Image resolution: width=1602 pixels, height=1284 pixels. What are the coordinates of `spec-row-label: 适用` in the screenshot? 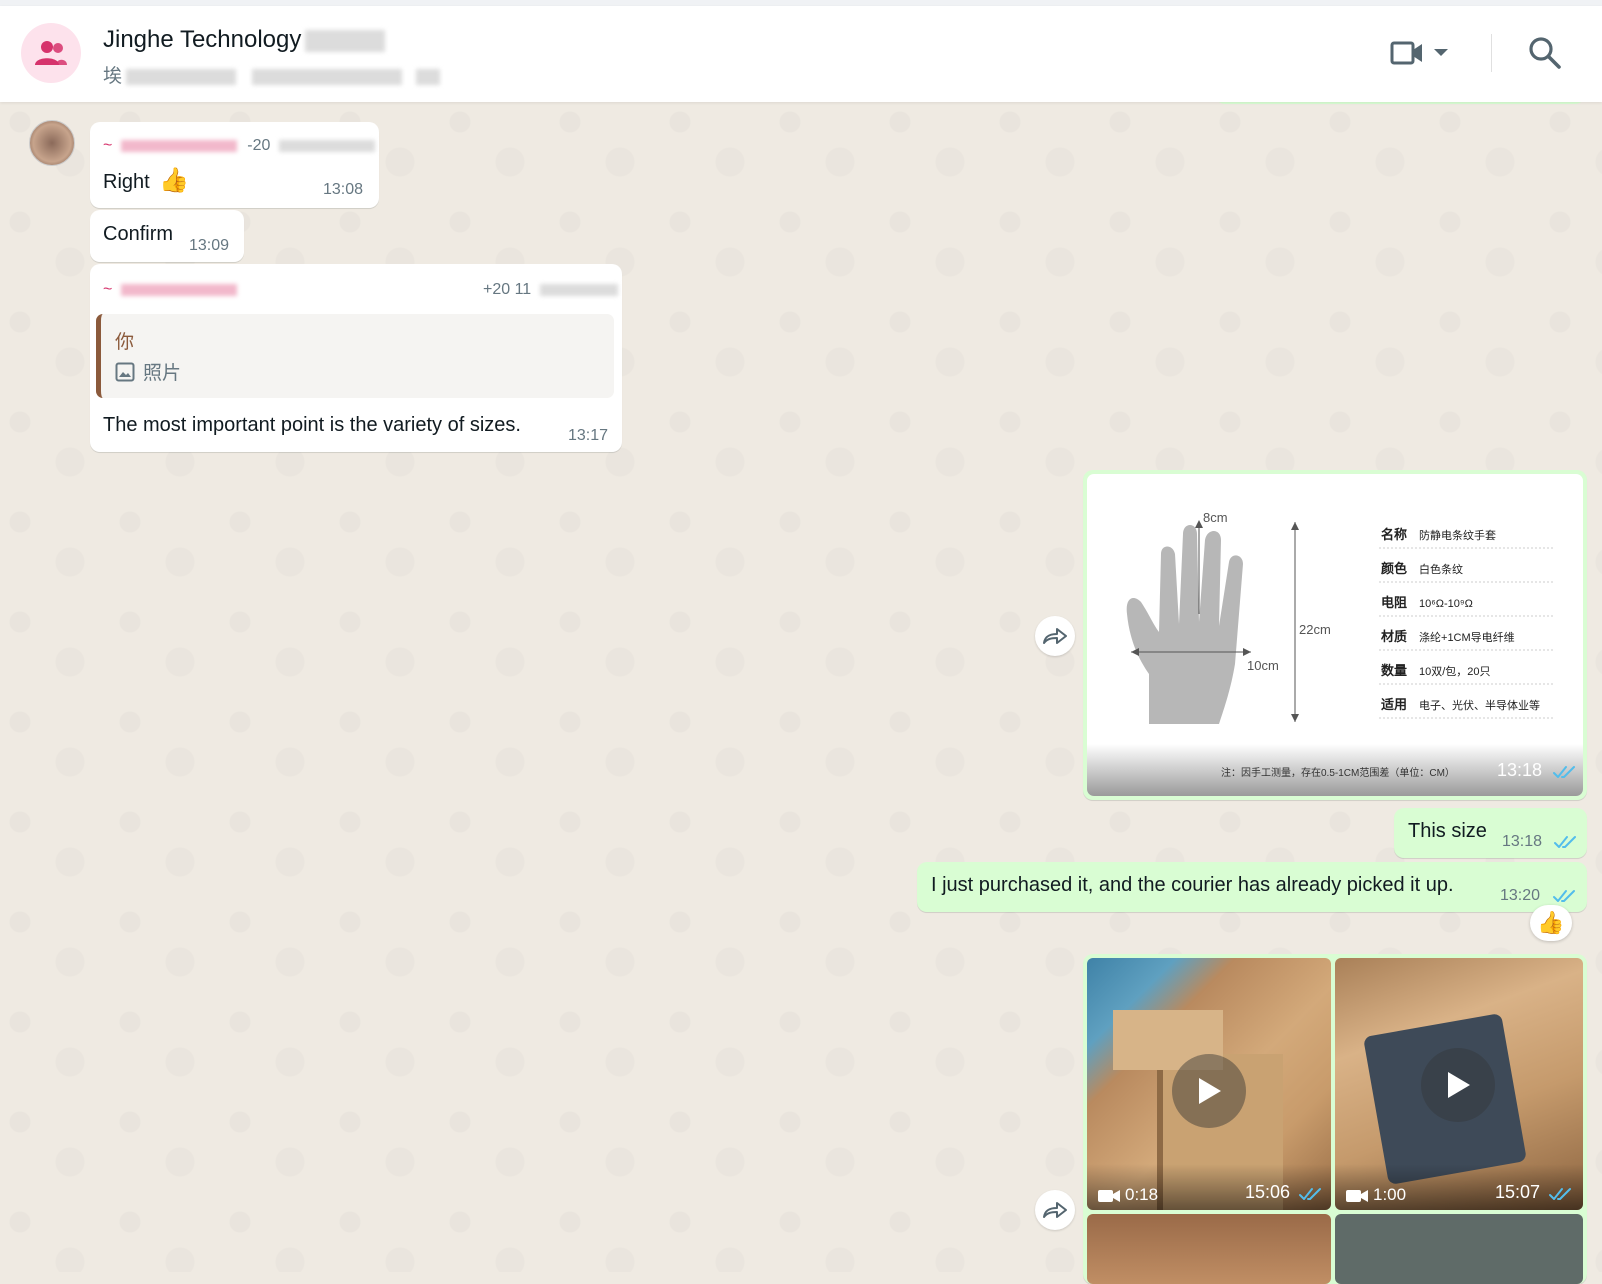 It's located at (1394, 704).